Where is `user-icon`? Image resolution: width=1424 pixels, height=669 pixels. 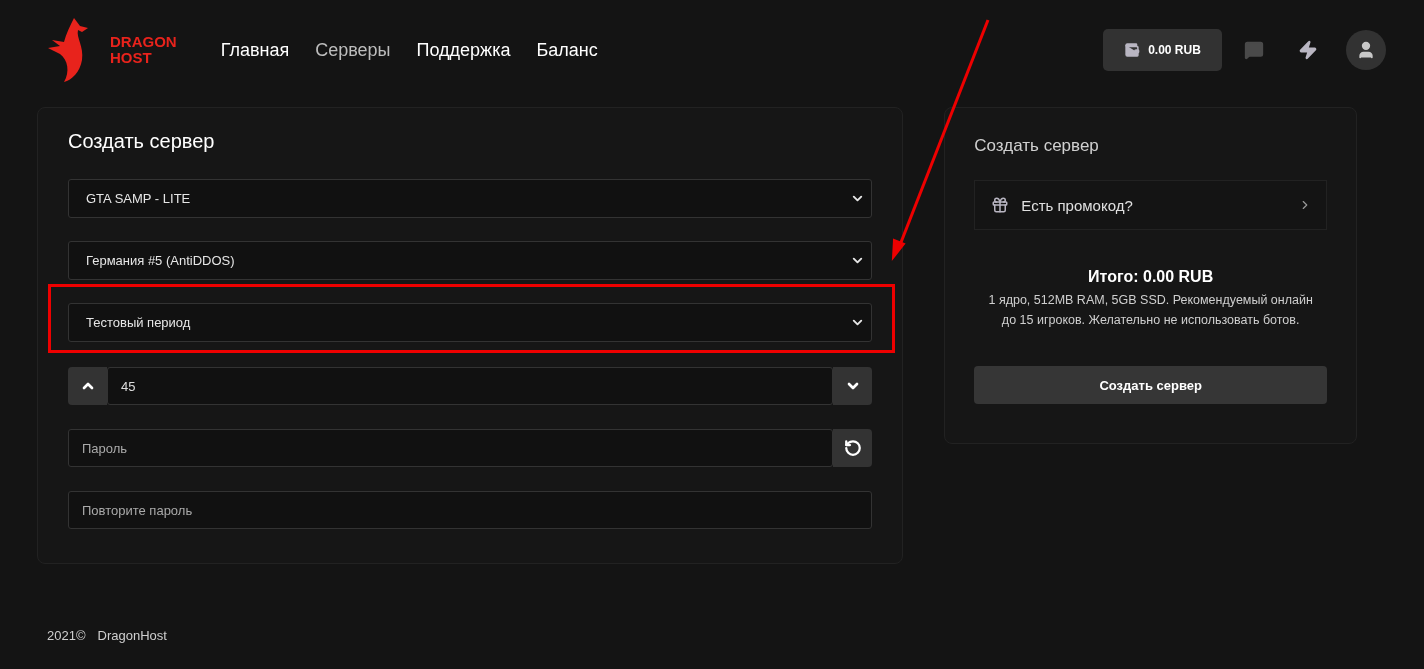
user-icon is located at coordinates (1366, 50).